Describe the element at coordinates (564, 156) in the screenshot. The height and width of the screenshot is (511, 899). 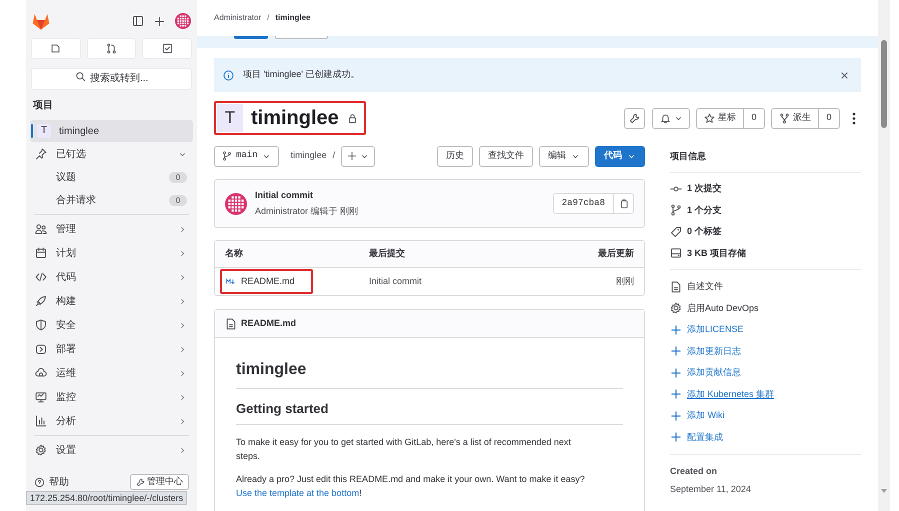
I see `toolbar-button: 编辑` at that location.